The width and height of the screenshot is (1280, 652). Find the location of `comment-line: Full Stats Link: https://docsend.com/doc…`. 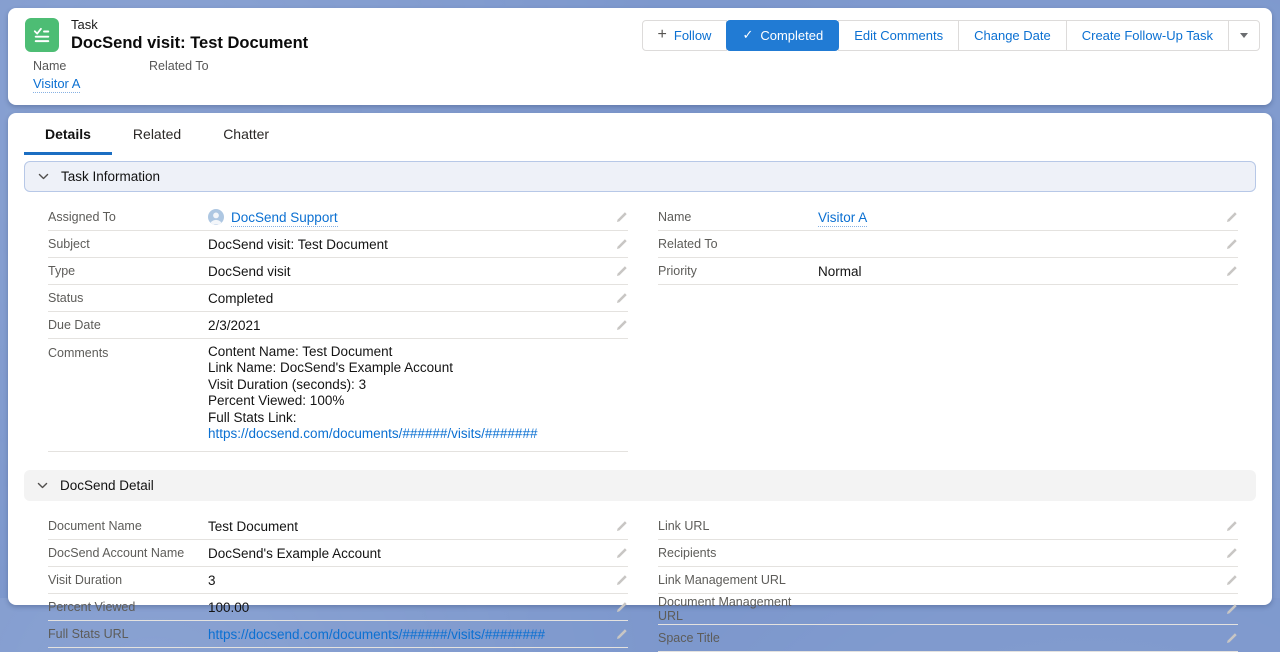

comment-line: Full Stats Link: https://docsend.com/doc… is located at coordinates (373, 425).